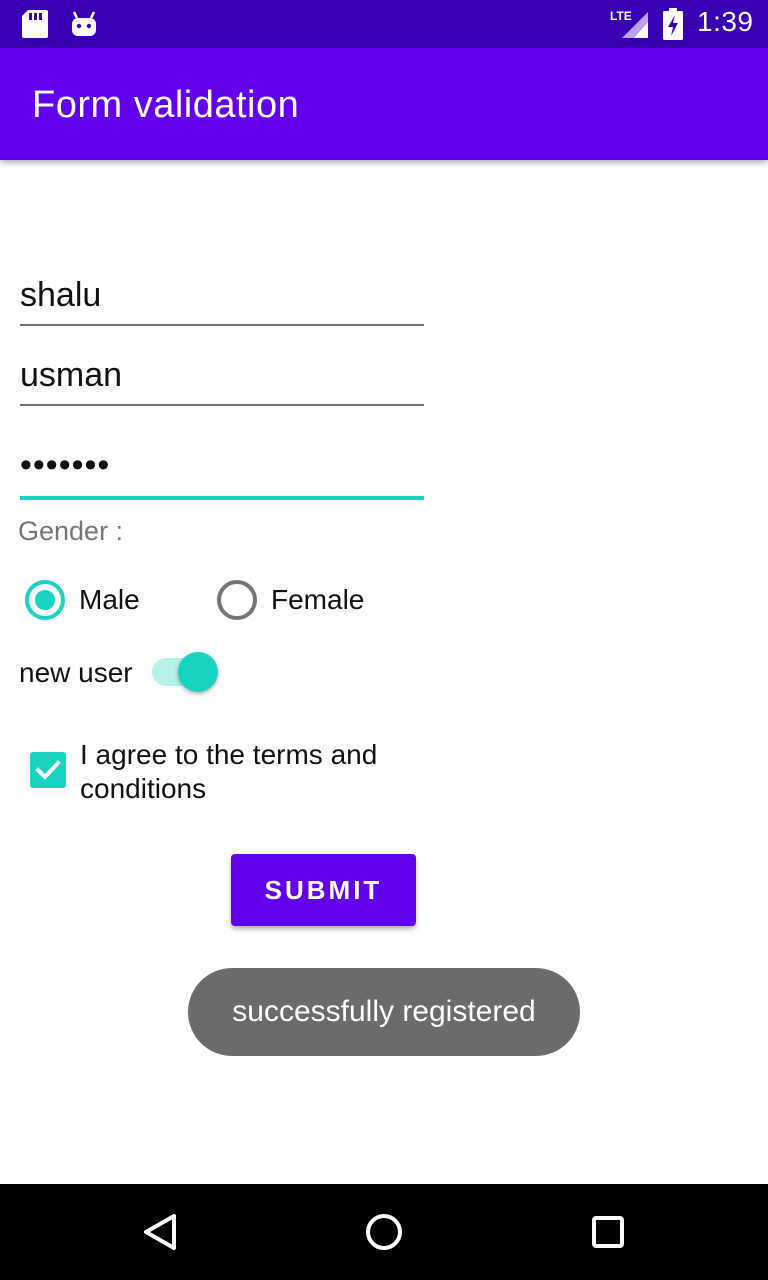  I want to click on radio-male: Male, so click(82, 600).